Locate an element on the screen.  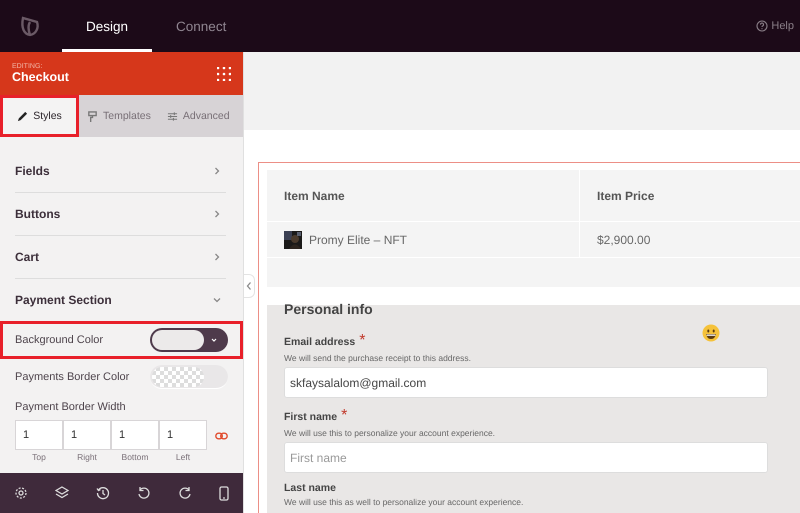
field-hint: We will use this to personalize your account experience. is located at coordinates (390, 433).